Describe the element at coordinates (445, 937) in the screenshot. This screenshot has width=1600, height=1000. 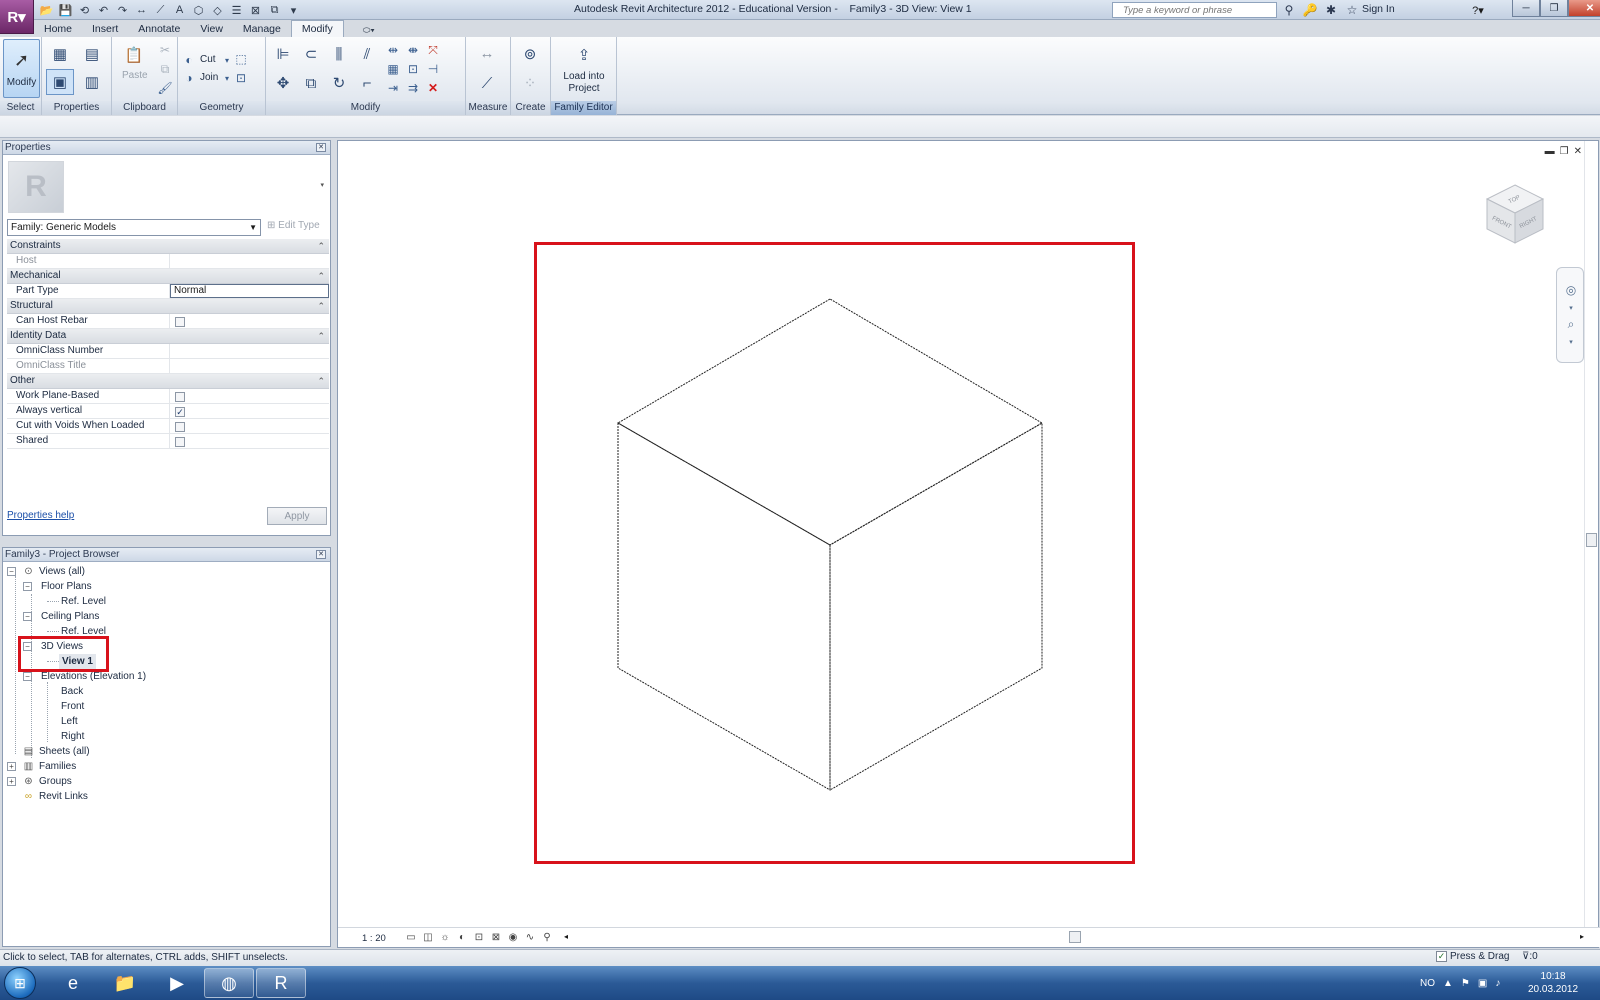
I see `sun-path-icon: ☼` at that location.